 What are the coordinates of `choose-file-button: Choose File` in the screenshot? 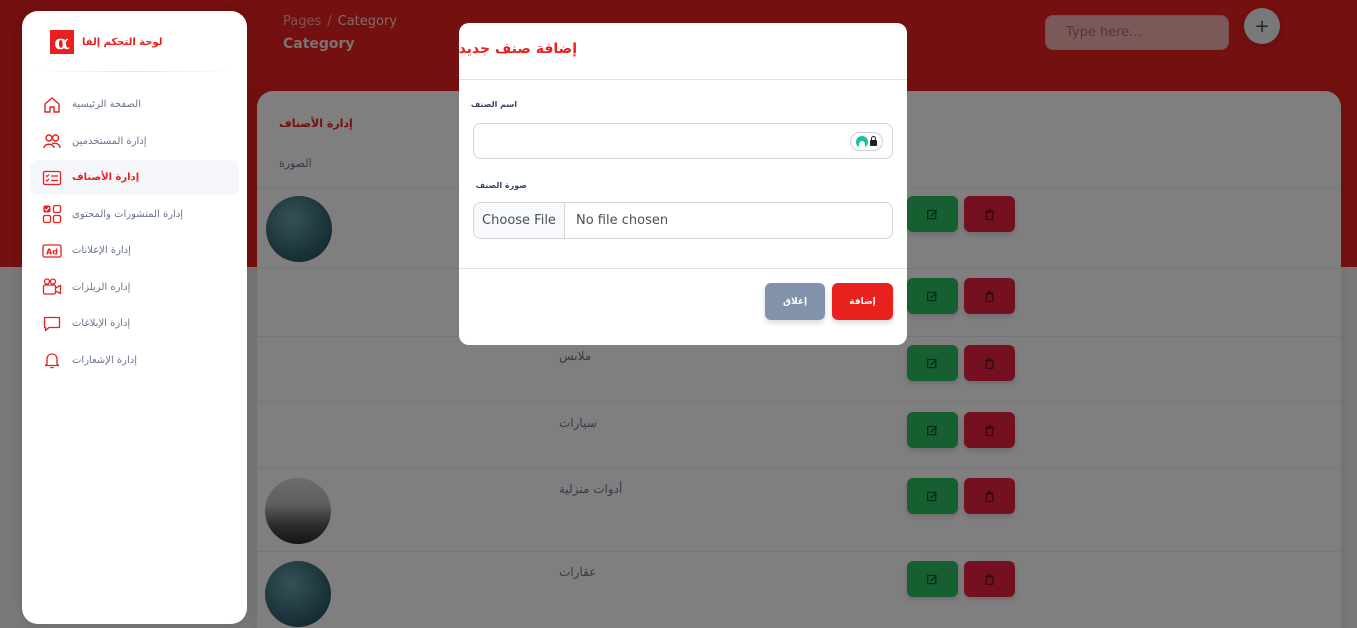 It's located at (519, 220).